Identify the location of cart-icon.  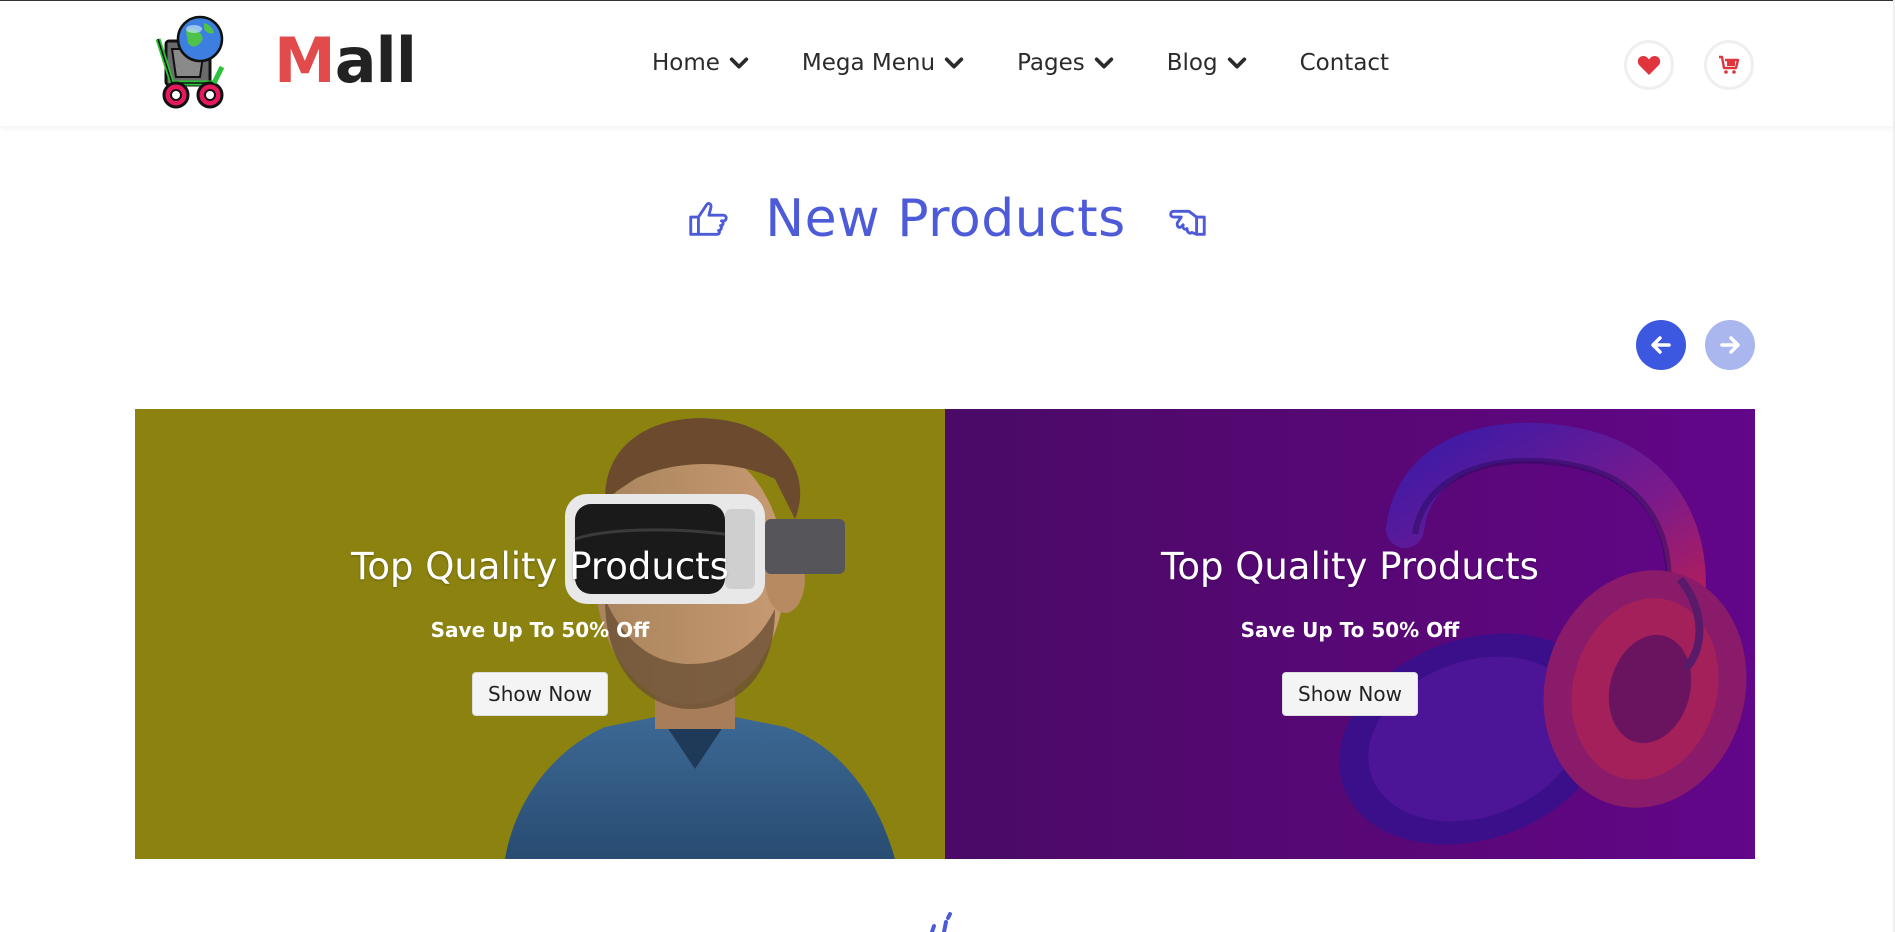
(1729, 64).